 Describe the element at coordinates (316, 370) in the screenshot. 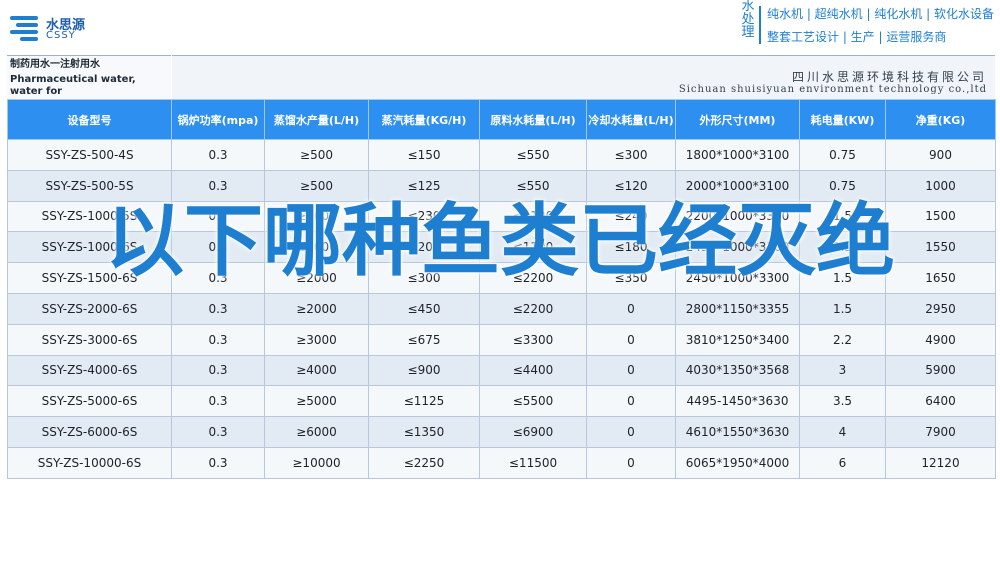

I see `table-cell: ≥4000` at that location.